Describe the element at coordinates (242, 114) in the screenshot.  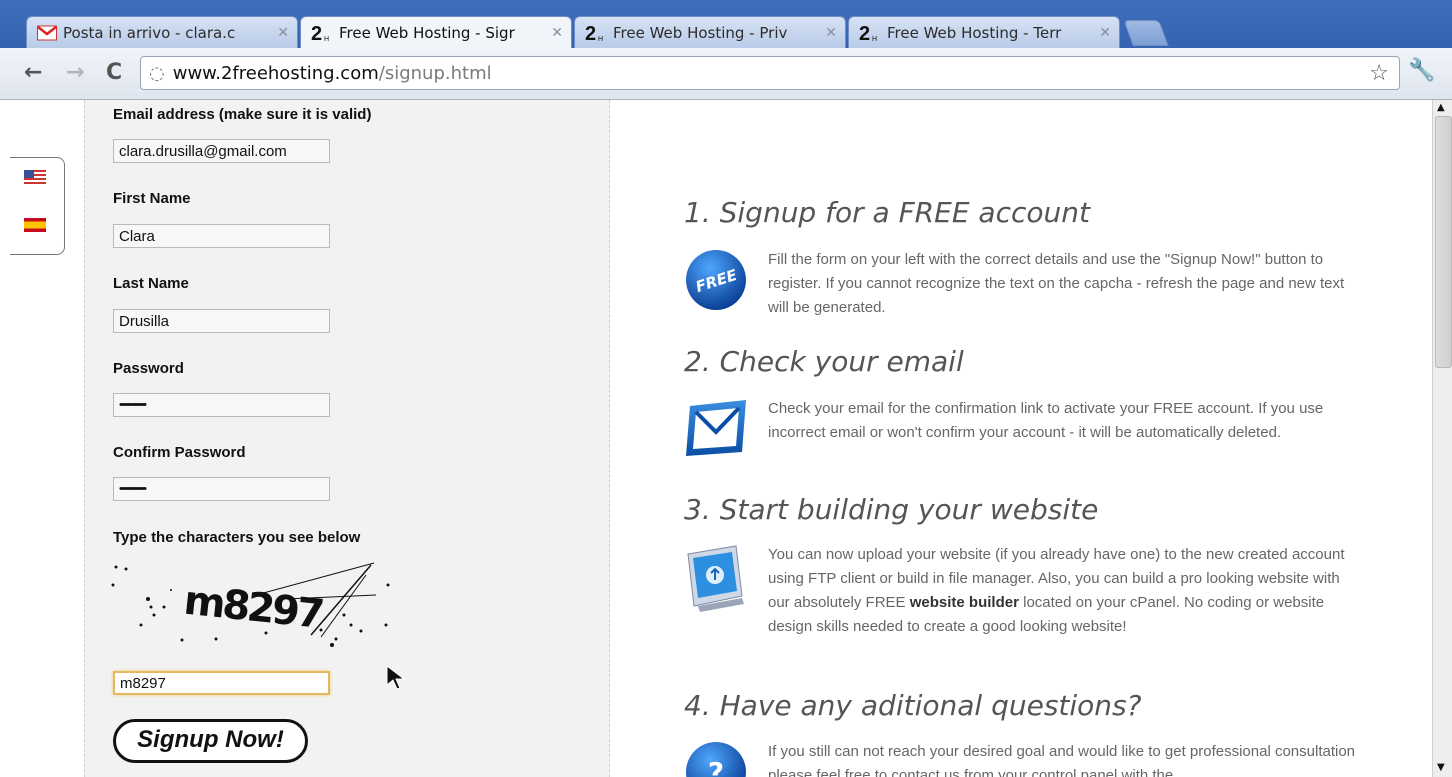
I see `email-label: Email address (make sure it is valid)` at that location.